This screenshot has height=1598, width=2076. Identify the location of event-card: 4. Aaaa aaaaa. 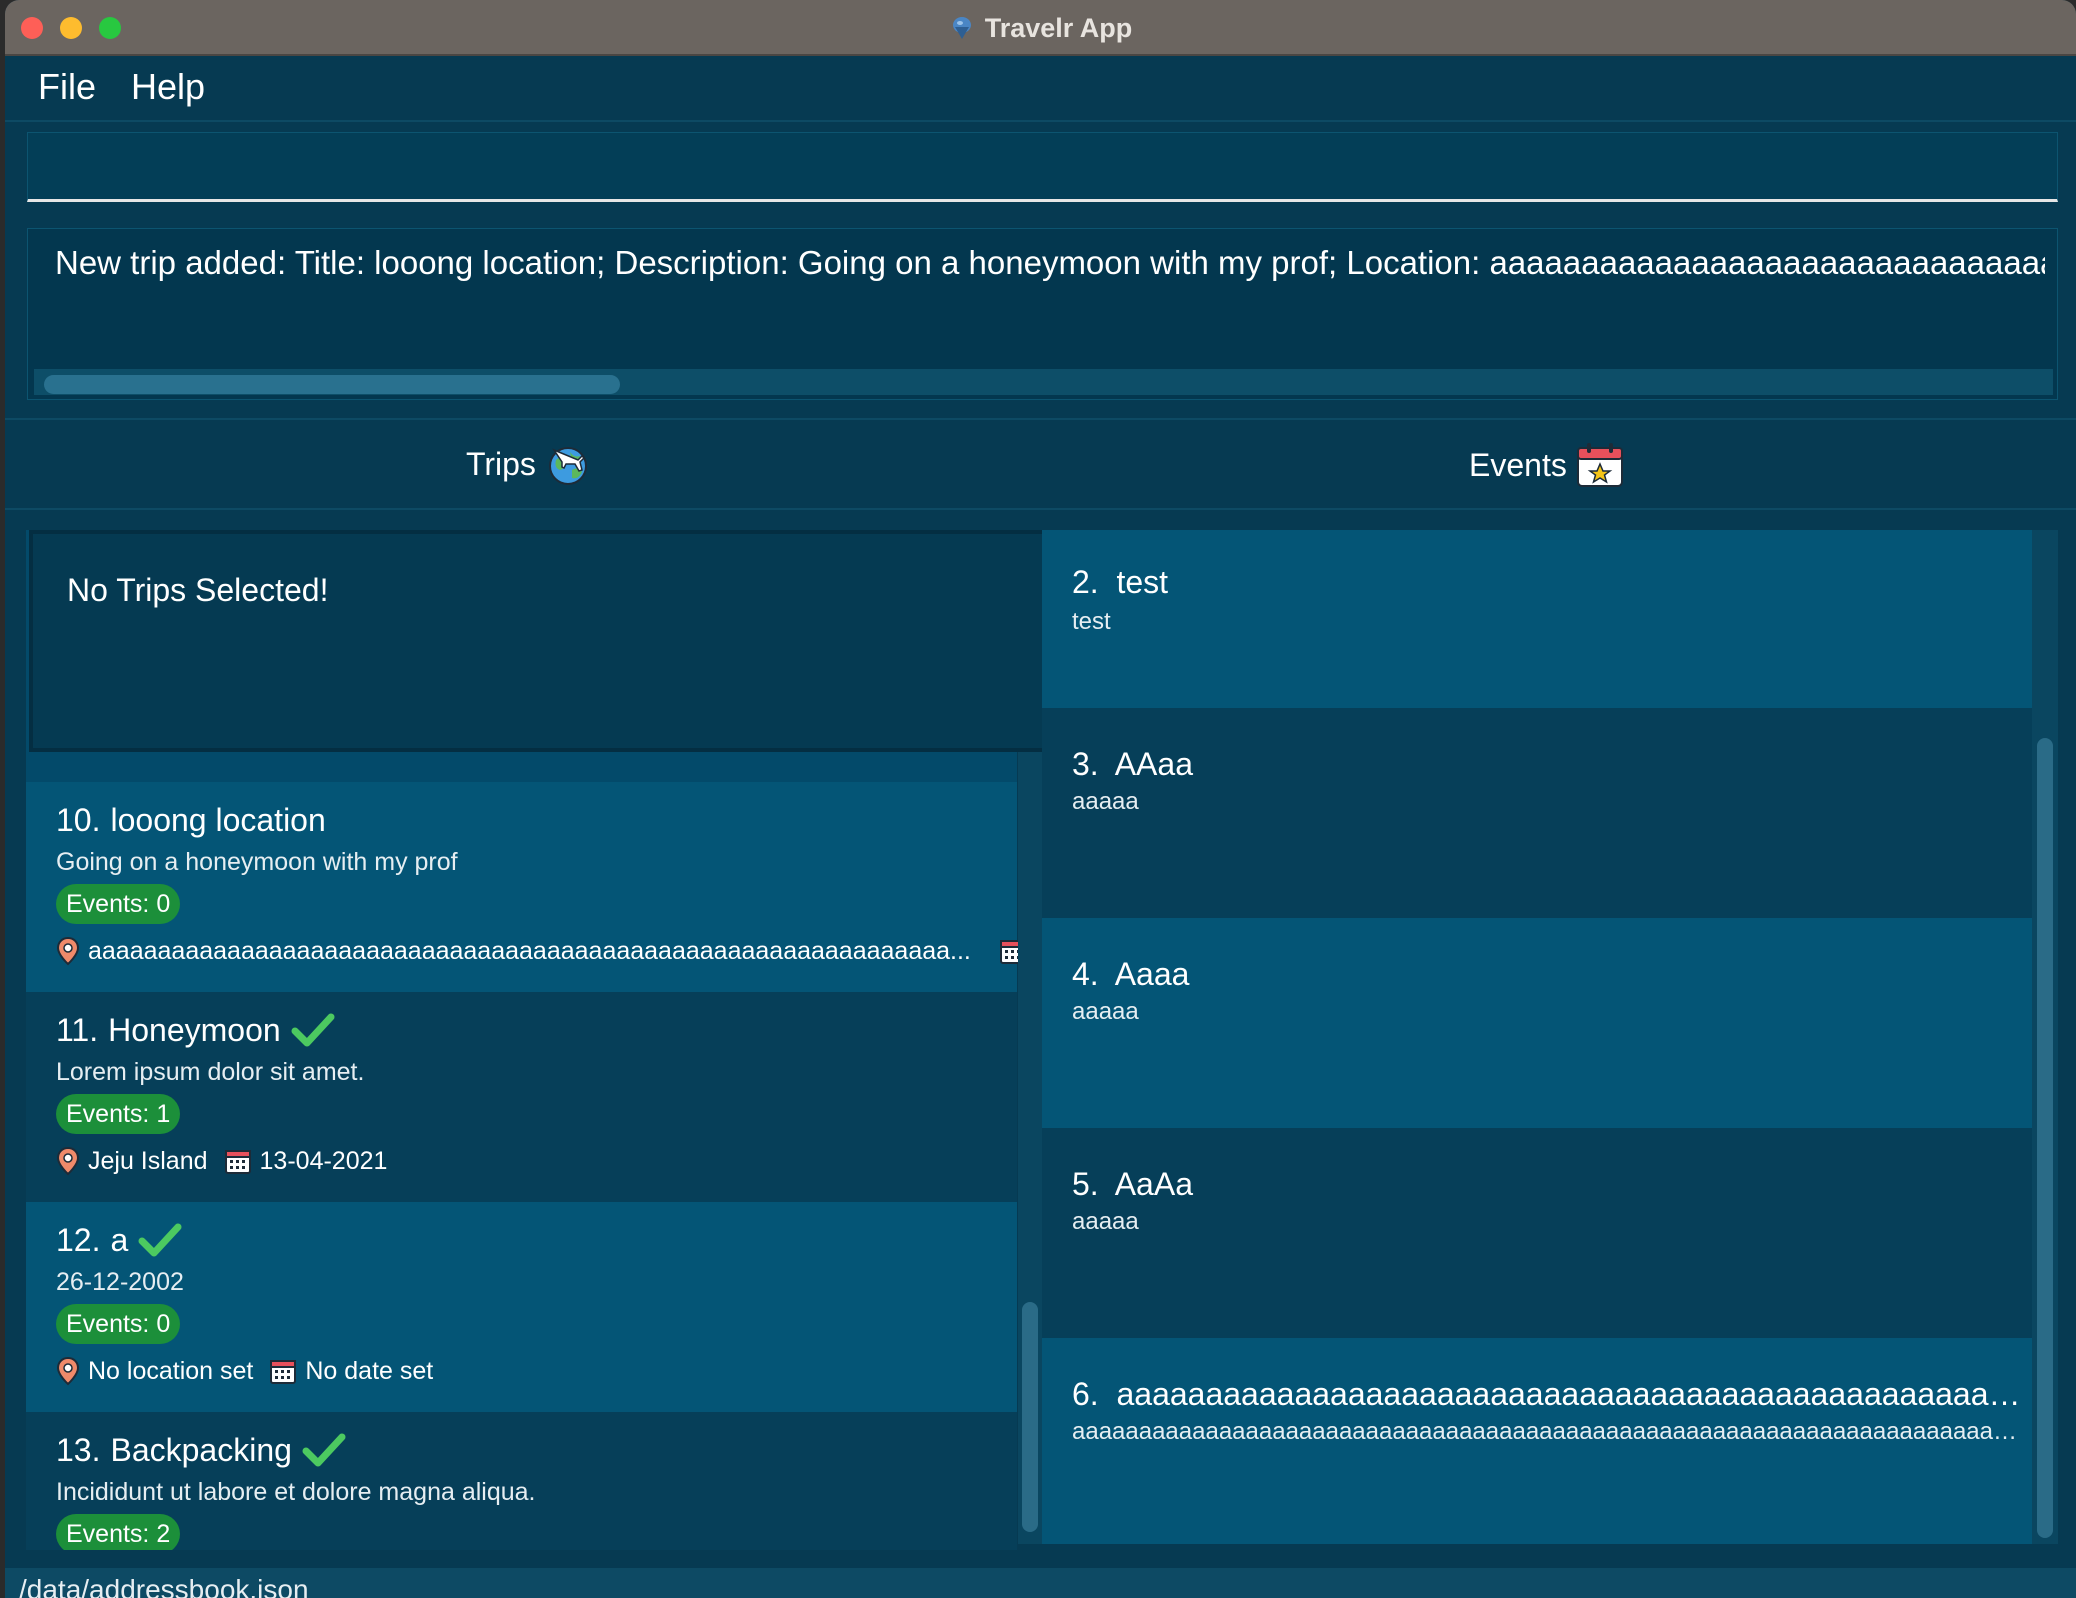
(1537, 1023).